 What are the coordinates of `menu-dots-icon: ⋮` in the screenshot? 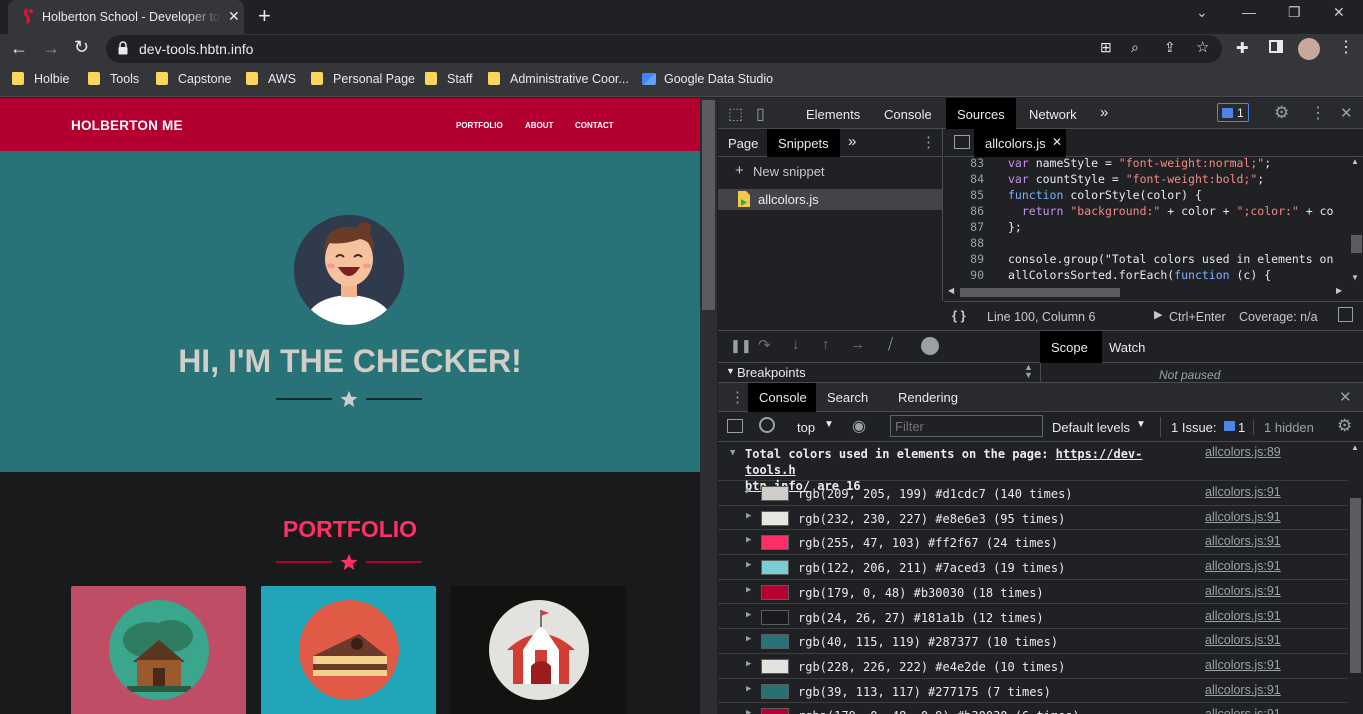 It's located at (1346, 47).